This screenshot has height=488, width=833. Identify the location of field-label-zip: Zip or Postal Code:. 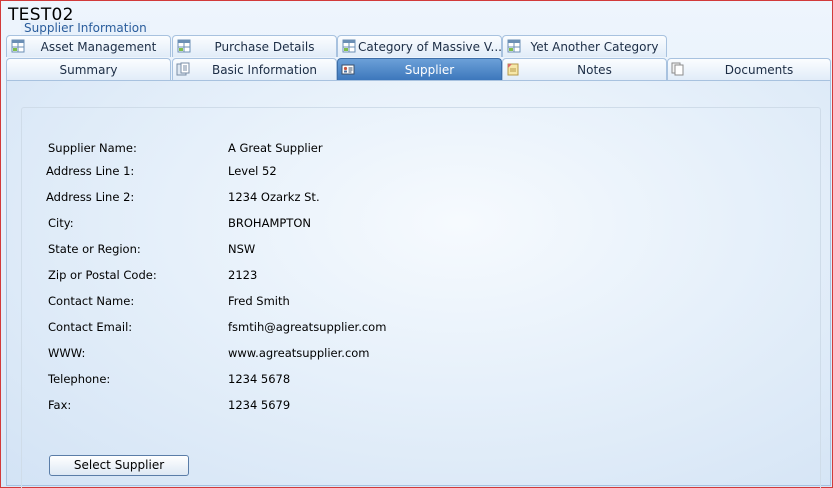
(102, 275).